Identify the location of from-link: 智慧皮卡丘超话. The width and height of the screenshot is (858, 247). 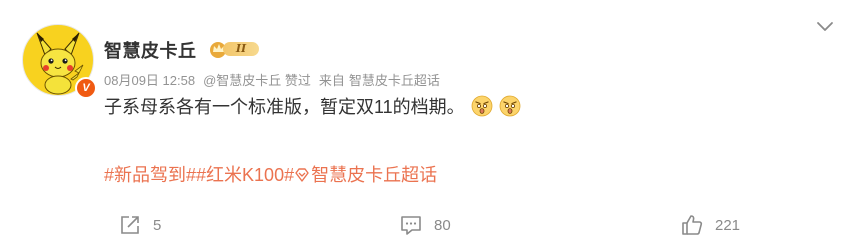
(394, 80).